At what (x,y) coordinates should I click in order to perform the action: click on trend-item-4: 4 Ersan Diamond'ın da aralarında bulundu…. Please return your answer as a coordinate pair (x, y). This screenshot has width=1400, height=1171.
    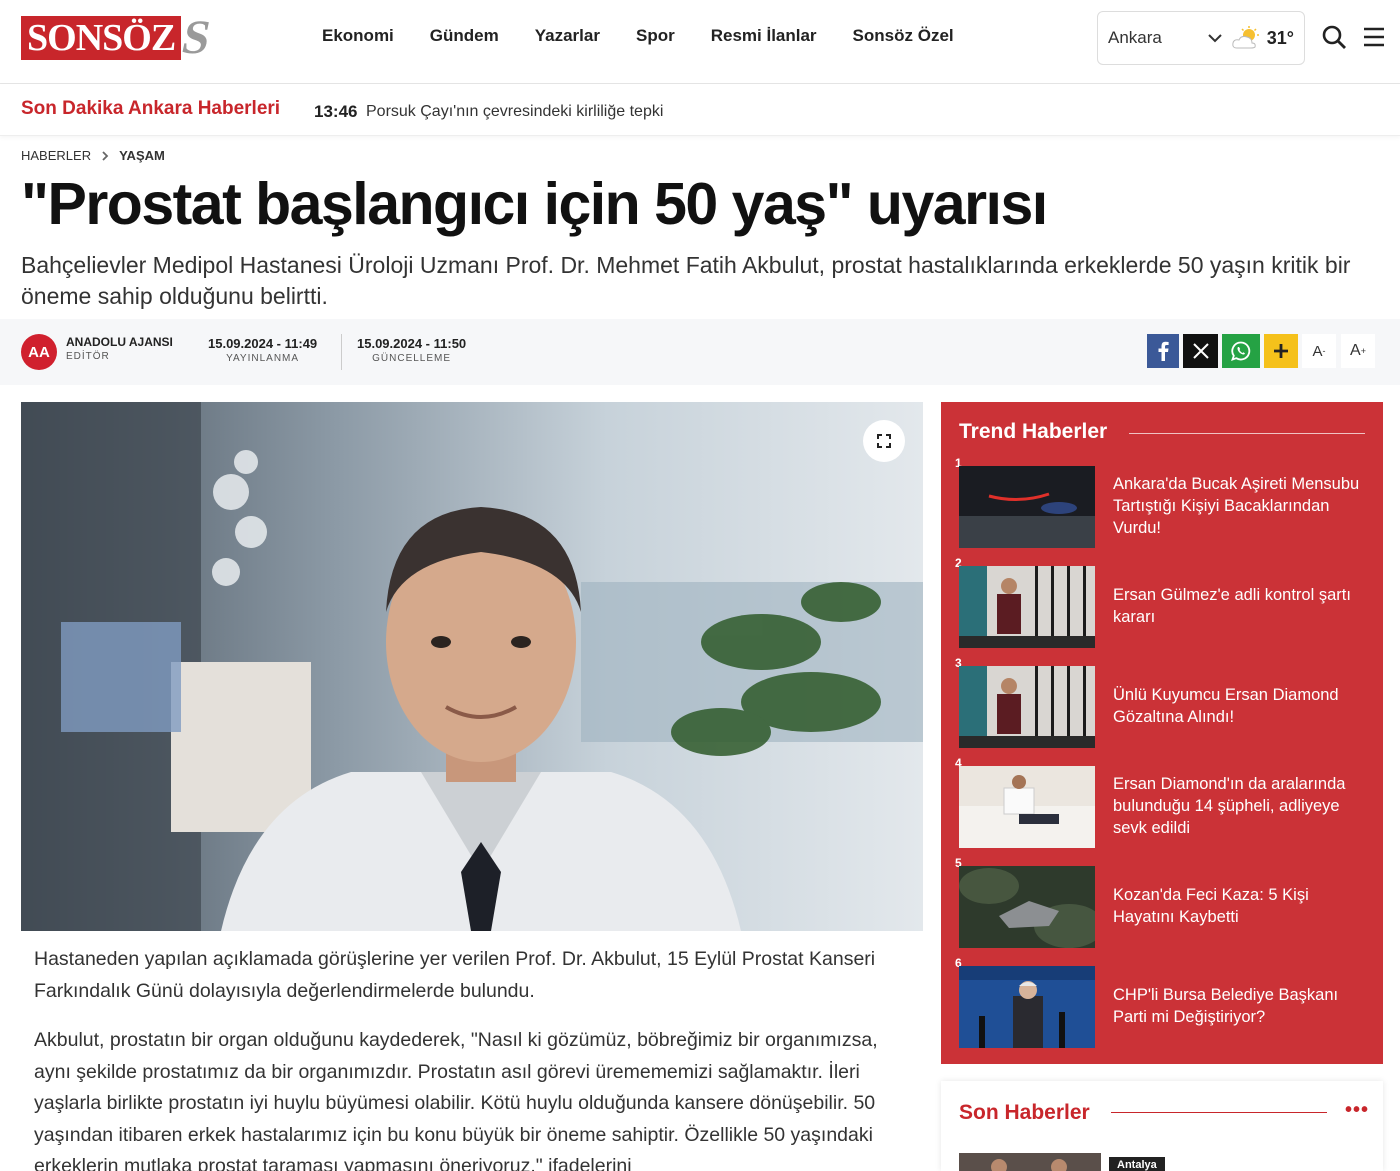
    Looking at the image, I should click on (1162, 805).